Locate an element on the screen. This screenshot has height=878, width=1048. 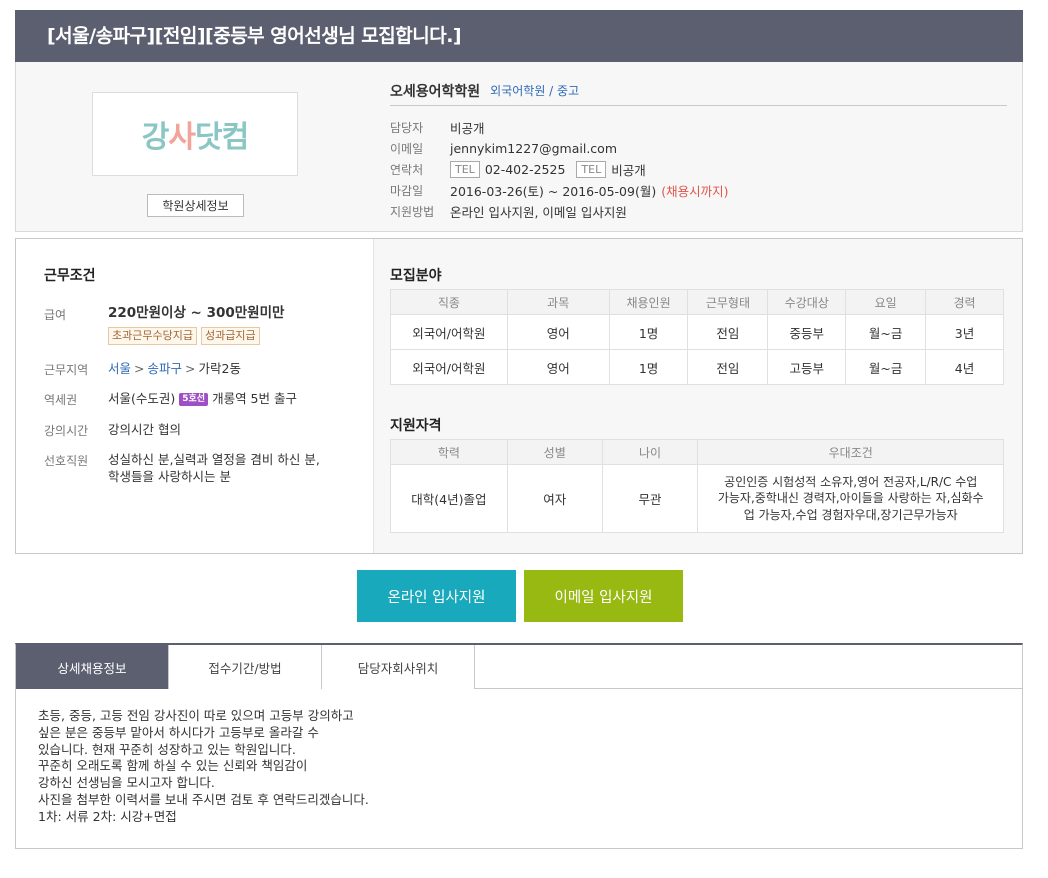
manager-row: 담당자 비공개 is located at coordinates (698, 127).